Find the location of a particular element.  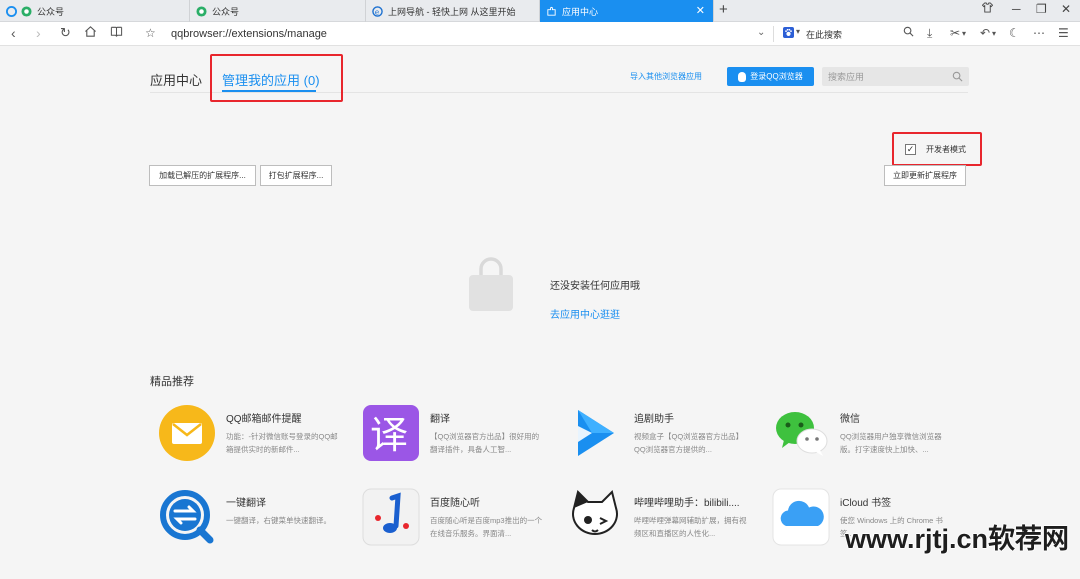

back-icon: ‹ is located at coordinates (13, 33).